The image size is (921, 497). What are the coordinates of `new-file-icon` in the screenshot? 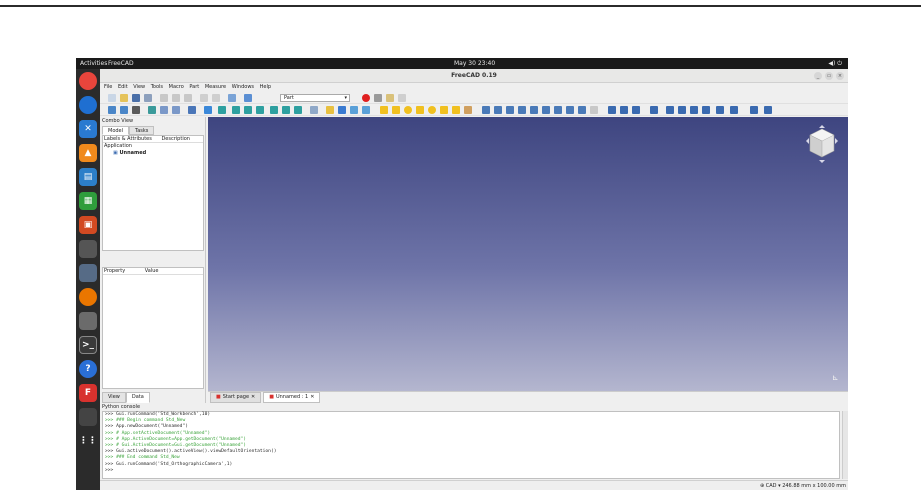 It's located at (112, 98).